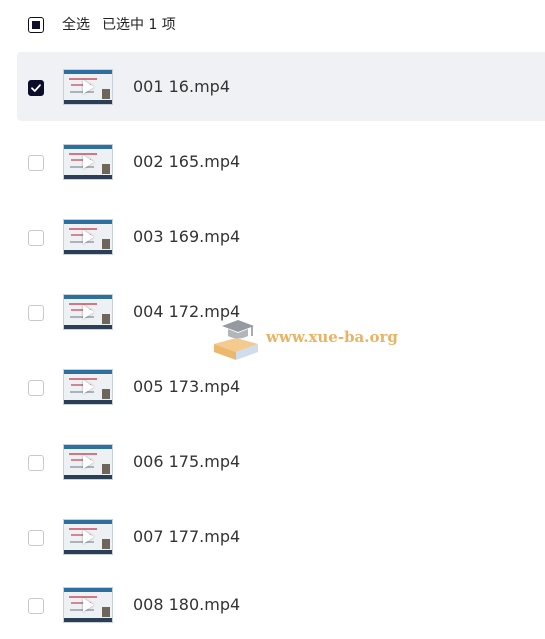 The height and width of the screenshot is (639, 545). What do you see at coordinates (36, 25) in the screenshot?
I see `select-all-checkbox` at bounding box center [36, 25].